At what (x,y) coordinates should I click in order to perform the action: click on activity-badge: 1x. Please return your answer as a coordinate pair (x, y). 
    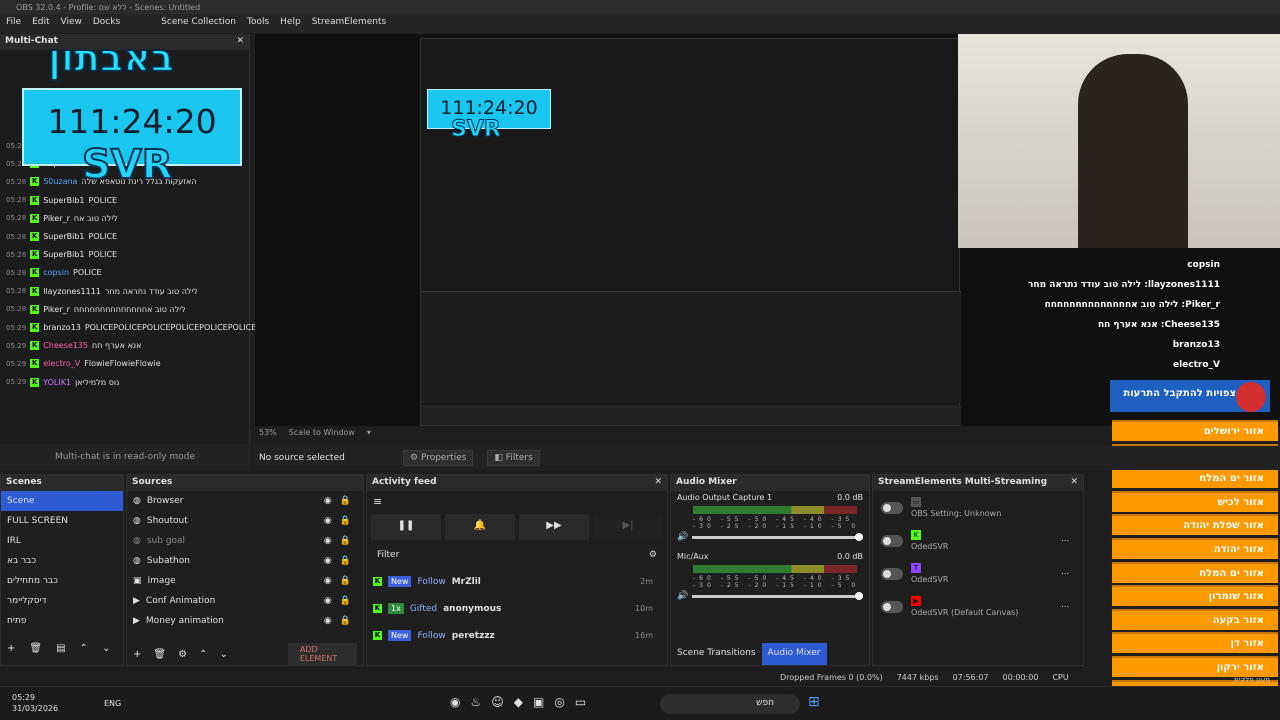
    Looking at the image, I should click on (396, 608).